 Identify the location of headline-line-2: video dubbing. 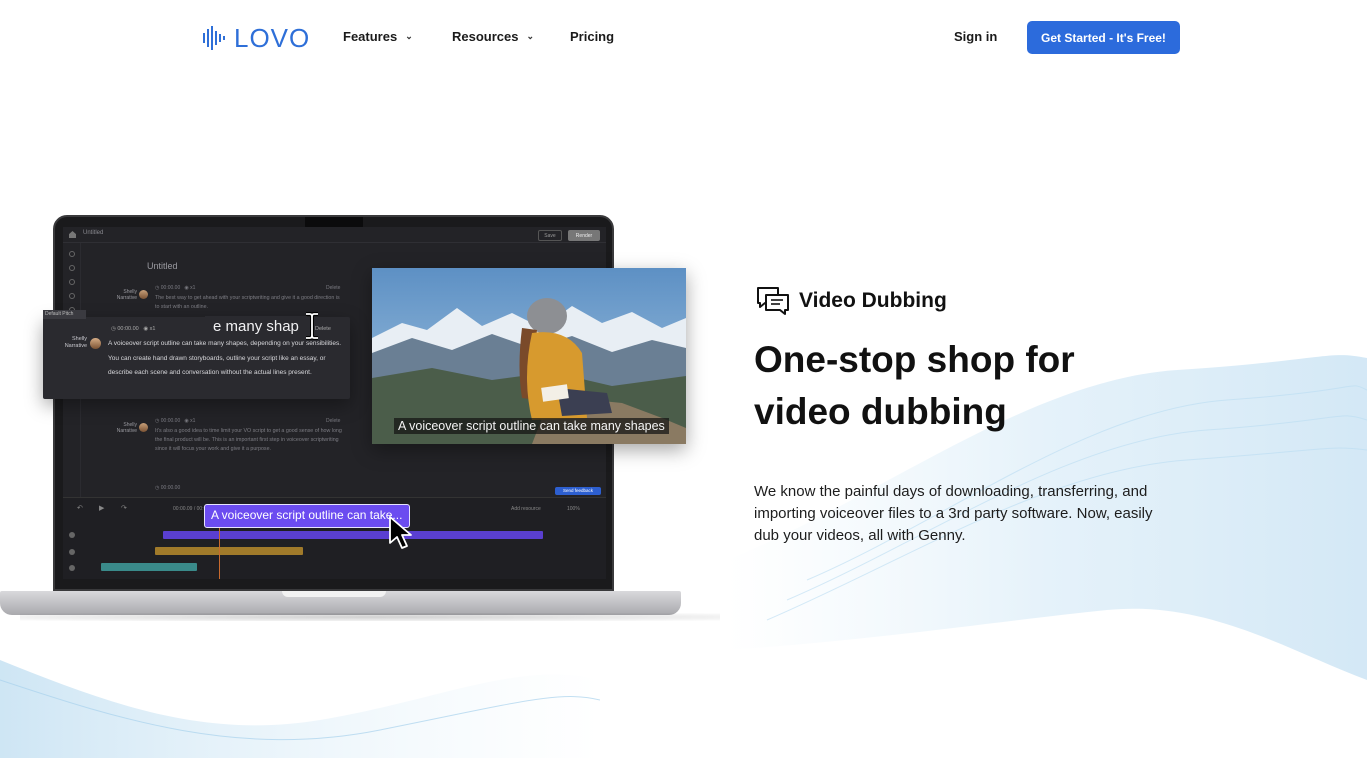
(880, 411).